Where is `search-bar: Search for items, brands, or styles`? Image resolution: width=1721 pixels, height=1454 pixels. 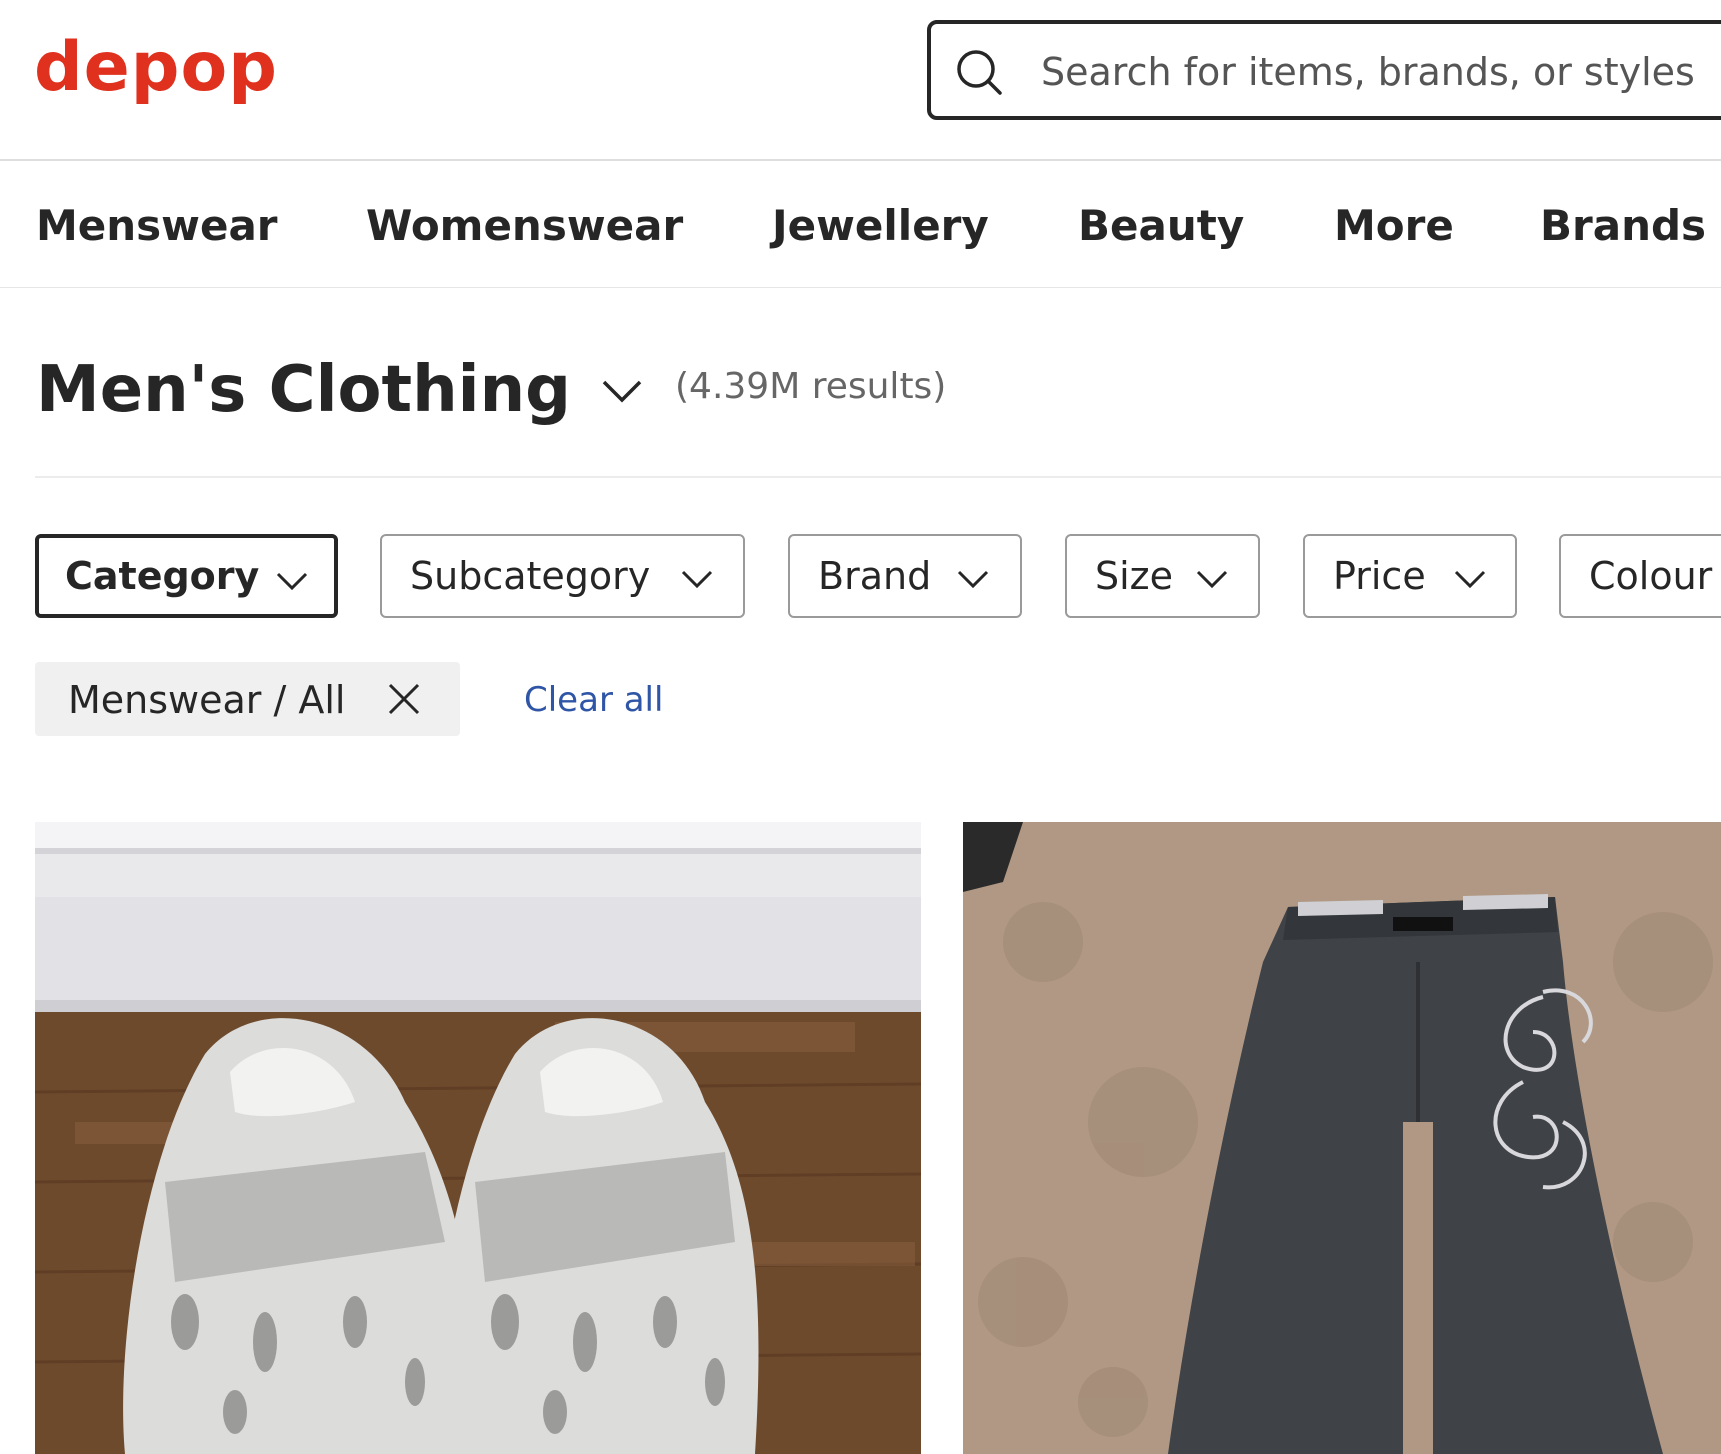 search-bar: Search for items, brands, or styles is located at coordinates (1324, 70).